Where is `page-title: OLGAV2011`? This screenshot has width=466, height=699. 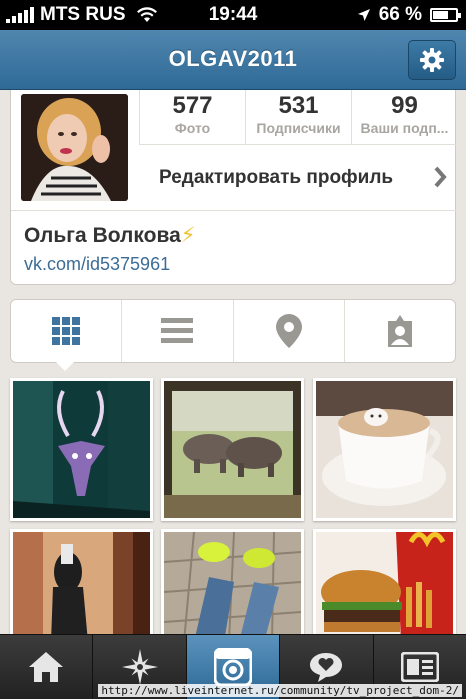
page-title: OLGAV2011 is located at coordinates (233, 58).